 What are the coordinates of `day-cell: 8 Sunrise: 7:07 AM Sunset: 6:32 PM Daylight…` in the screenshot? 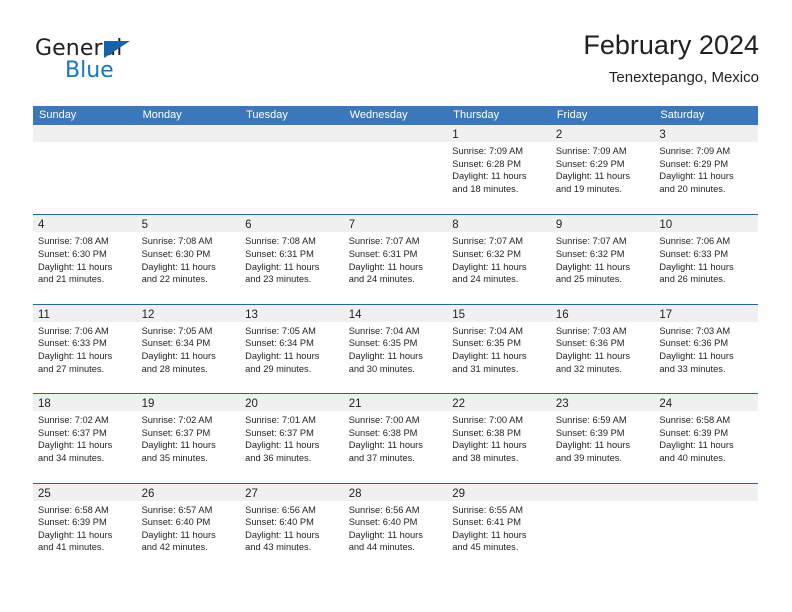 It's located at (499, 259).